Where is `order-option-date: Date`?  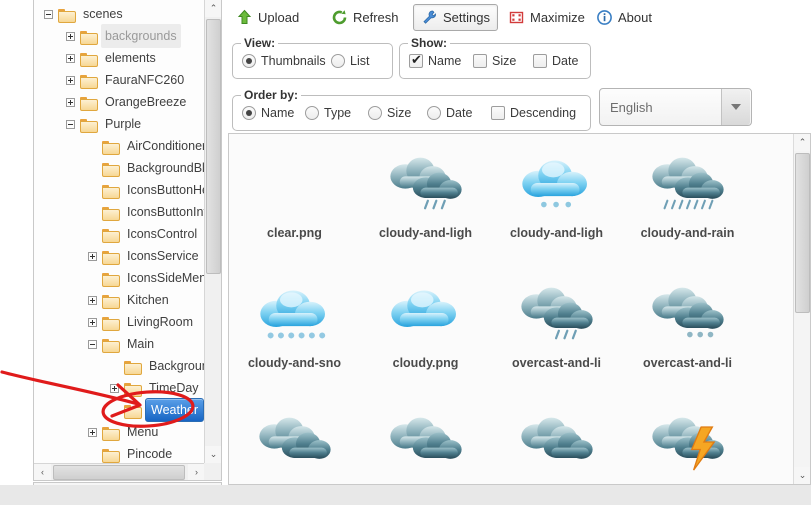 order-option-date: Date is located at coordinates (449, 113).